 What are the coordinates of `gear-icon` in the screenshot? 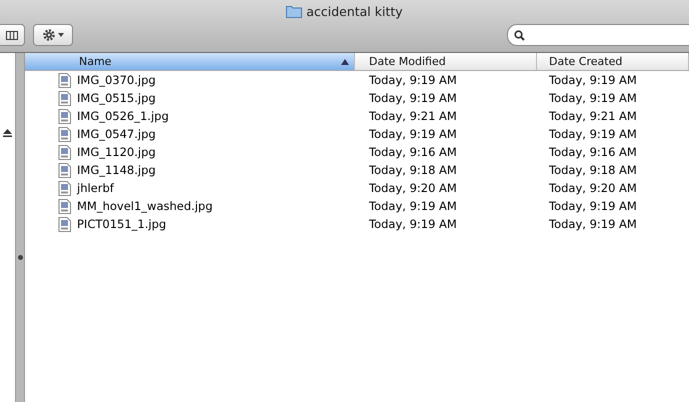 It's located at (49, 35).